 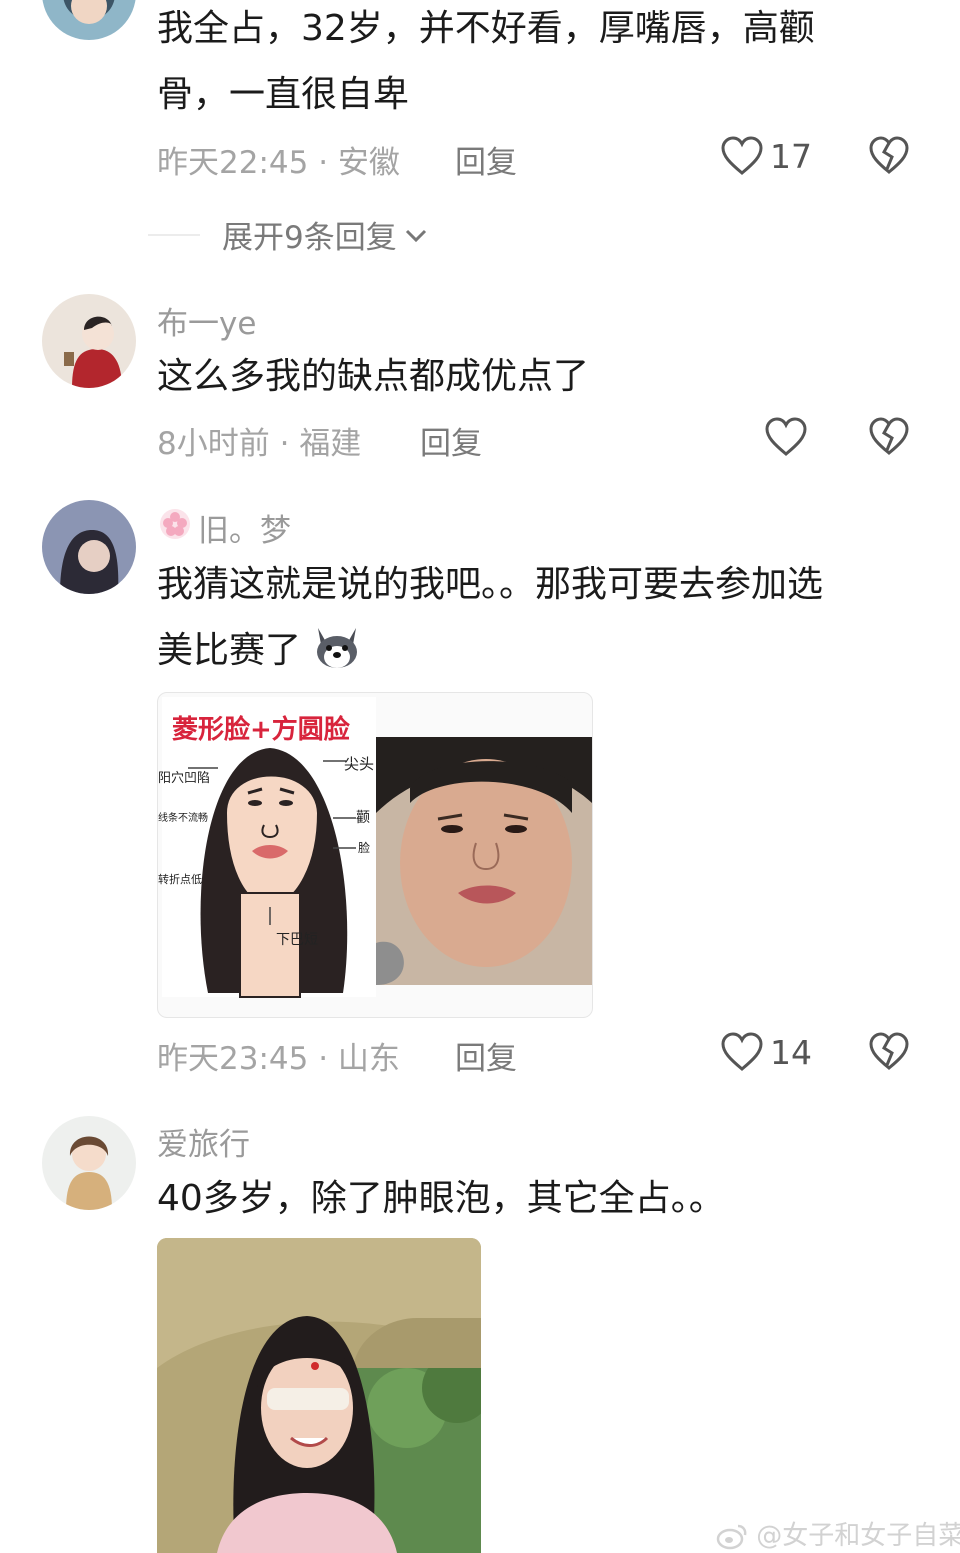 I want to click on comment-time: 昨天22:45, so click(x=233, y=163).